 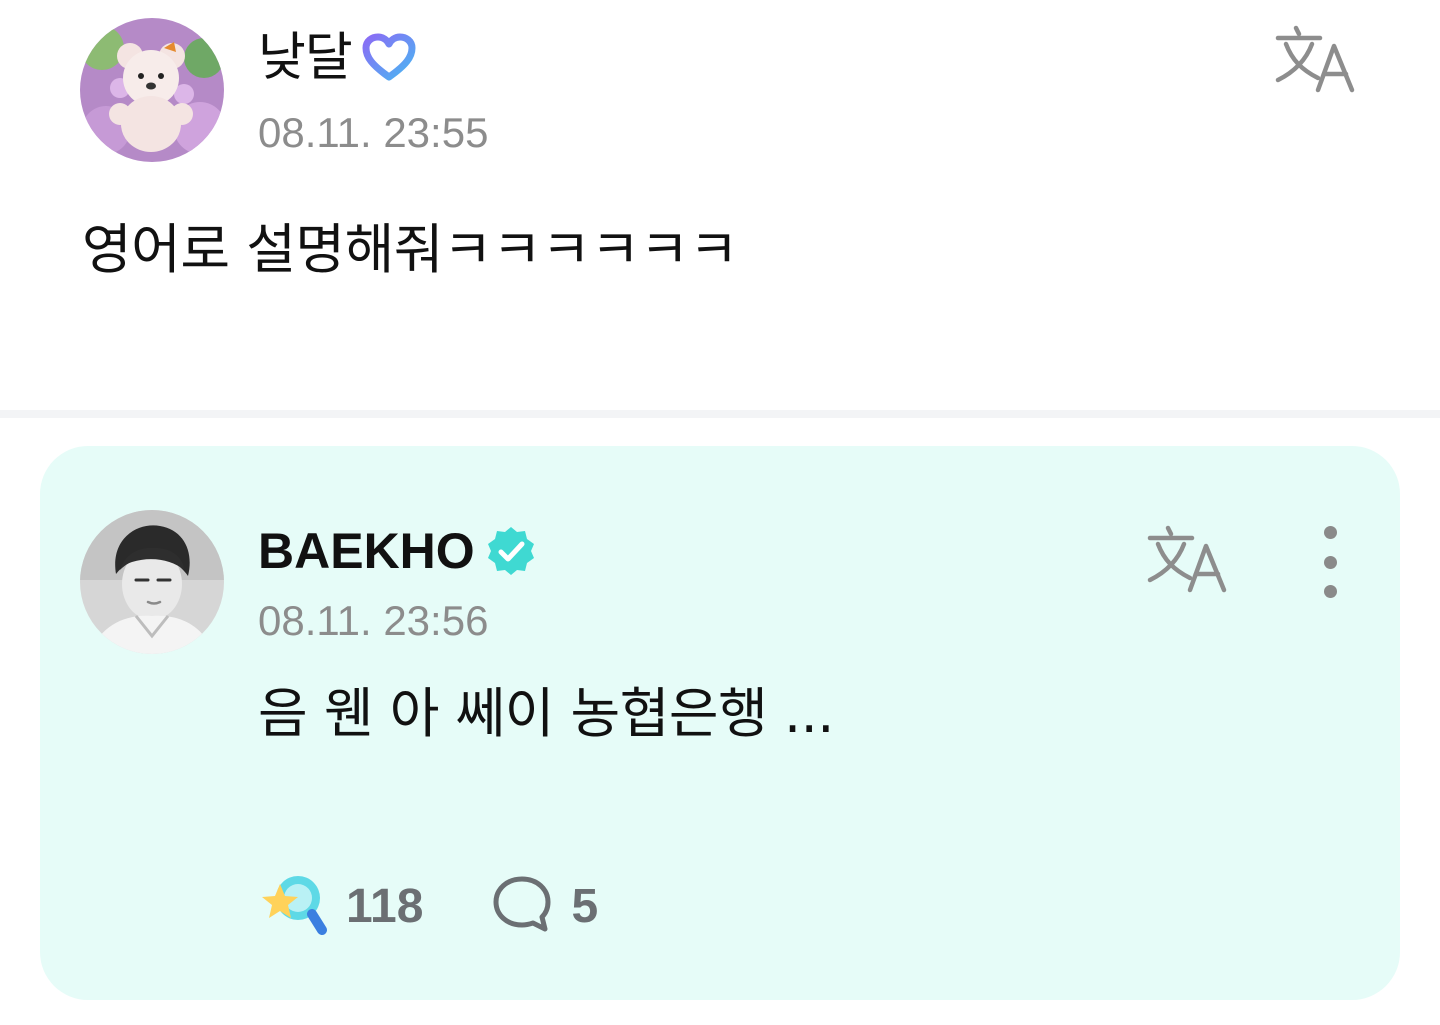 What do you see at coordinates (152, 582) in the screenshot?
I see `reply-author-avatar` at bounding box center [152, 582].